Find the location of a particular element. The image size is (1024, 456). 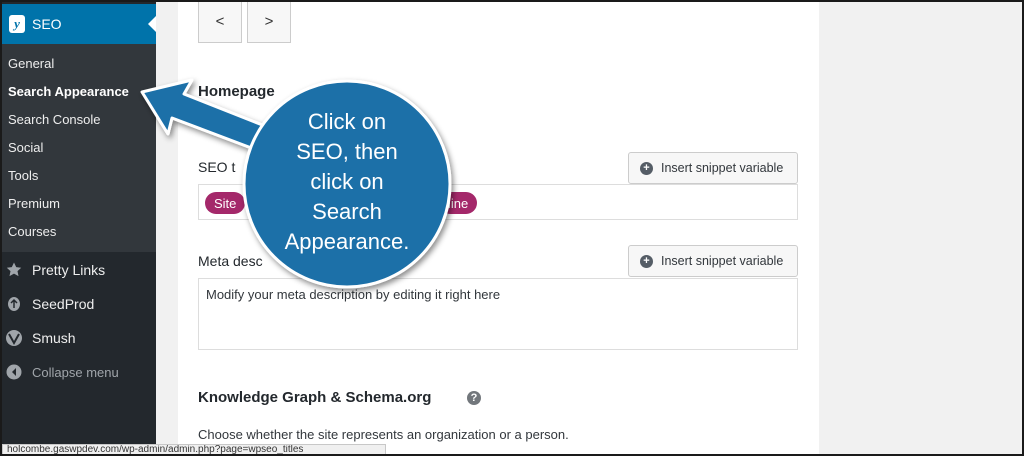

callout-arrow-graphic is located at coordinates (296, 183).